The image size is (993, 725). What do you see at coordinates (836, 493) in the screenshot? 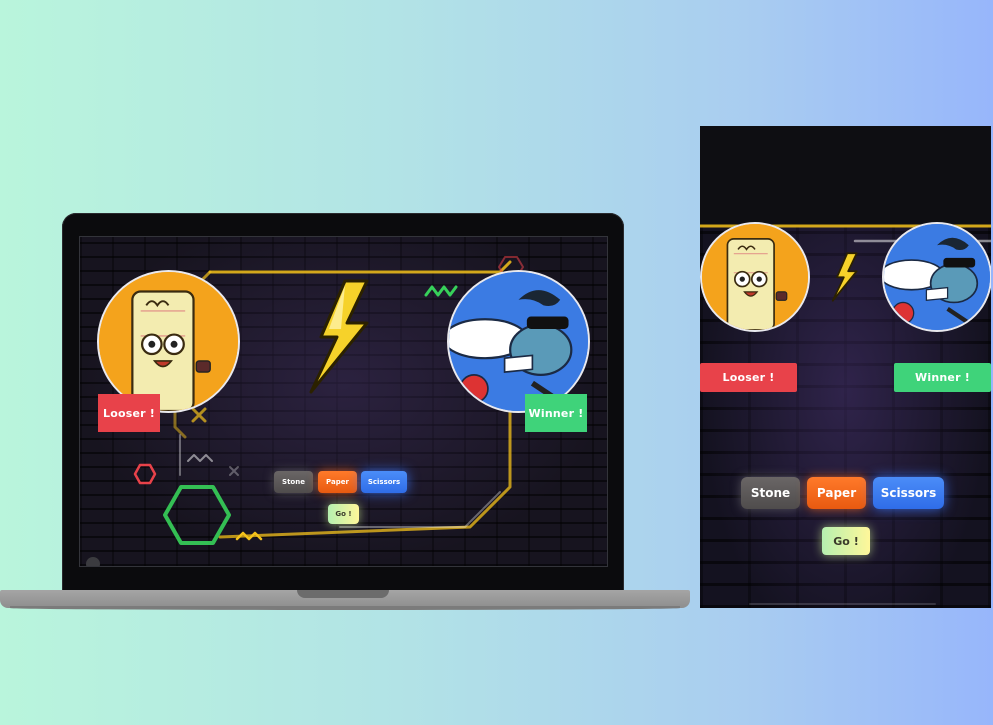
I see `mobile-paper-button: Paper` at bounding box center [836, 493].